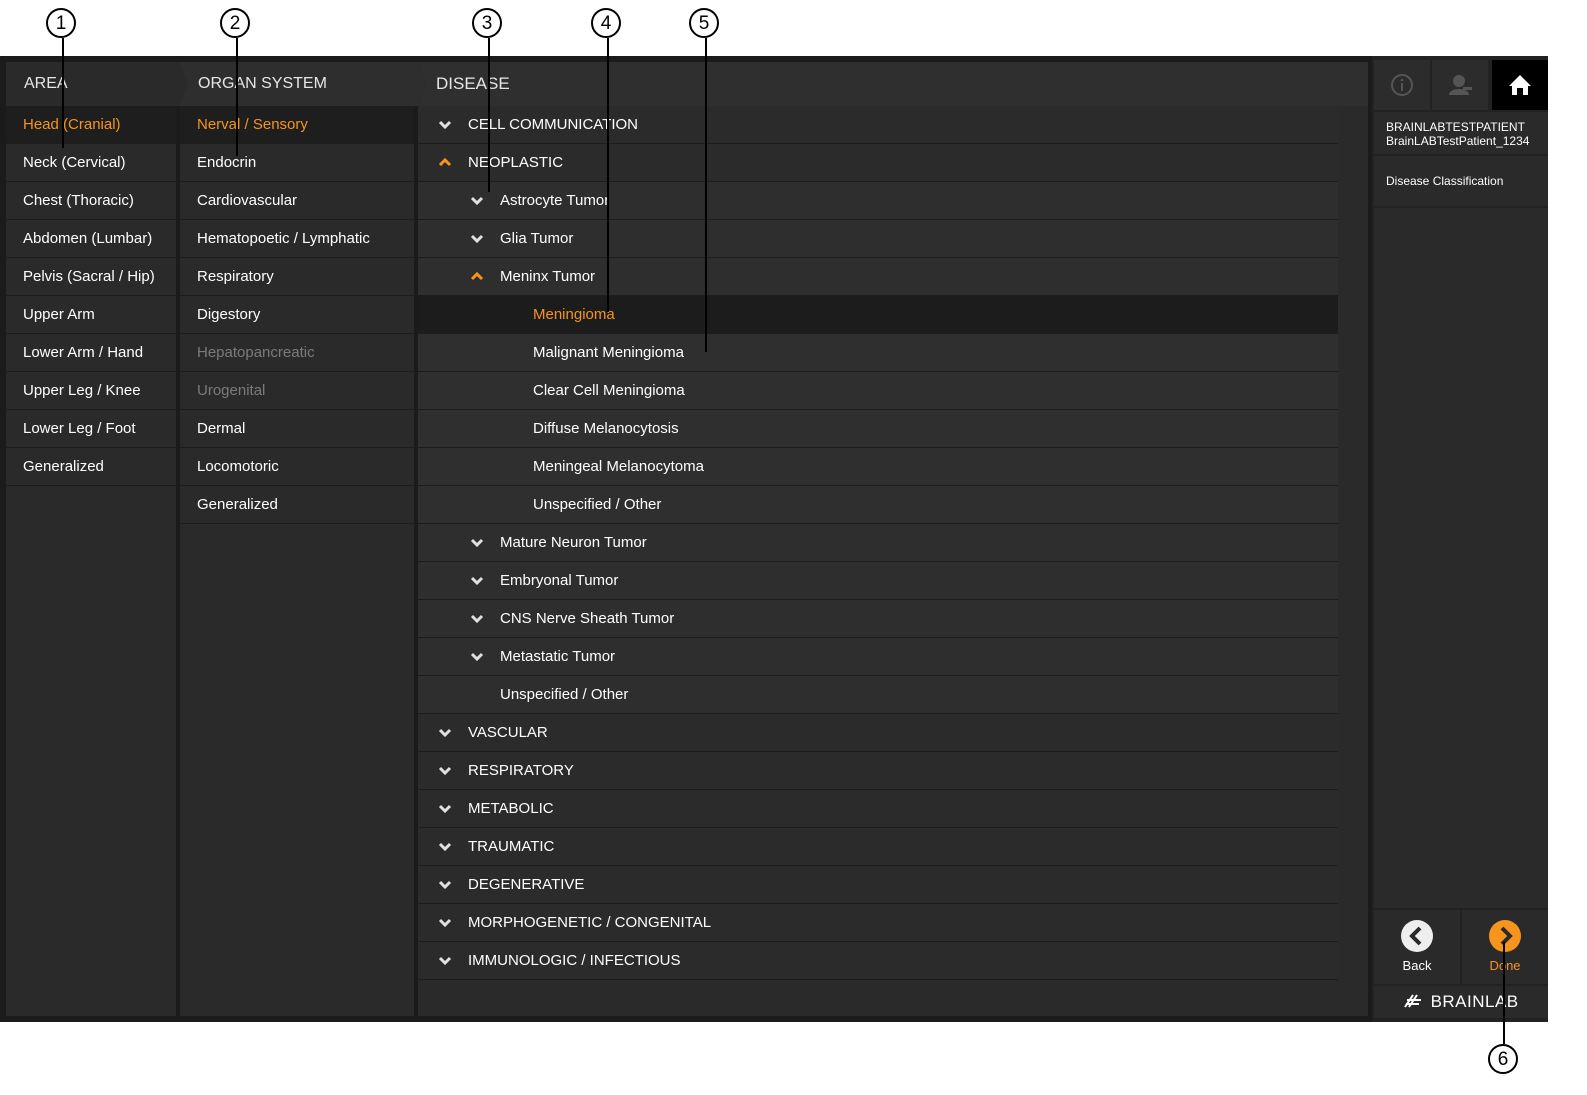 This screenshot has width=1587, height=1095. I want to click on area-item: Chest (Thoracic), so click(91, 201).